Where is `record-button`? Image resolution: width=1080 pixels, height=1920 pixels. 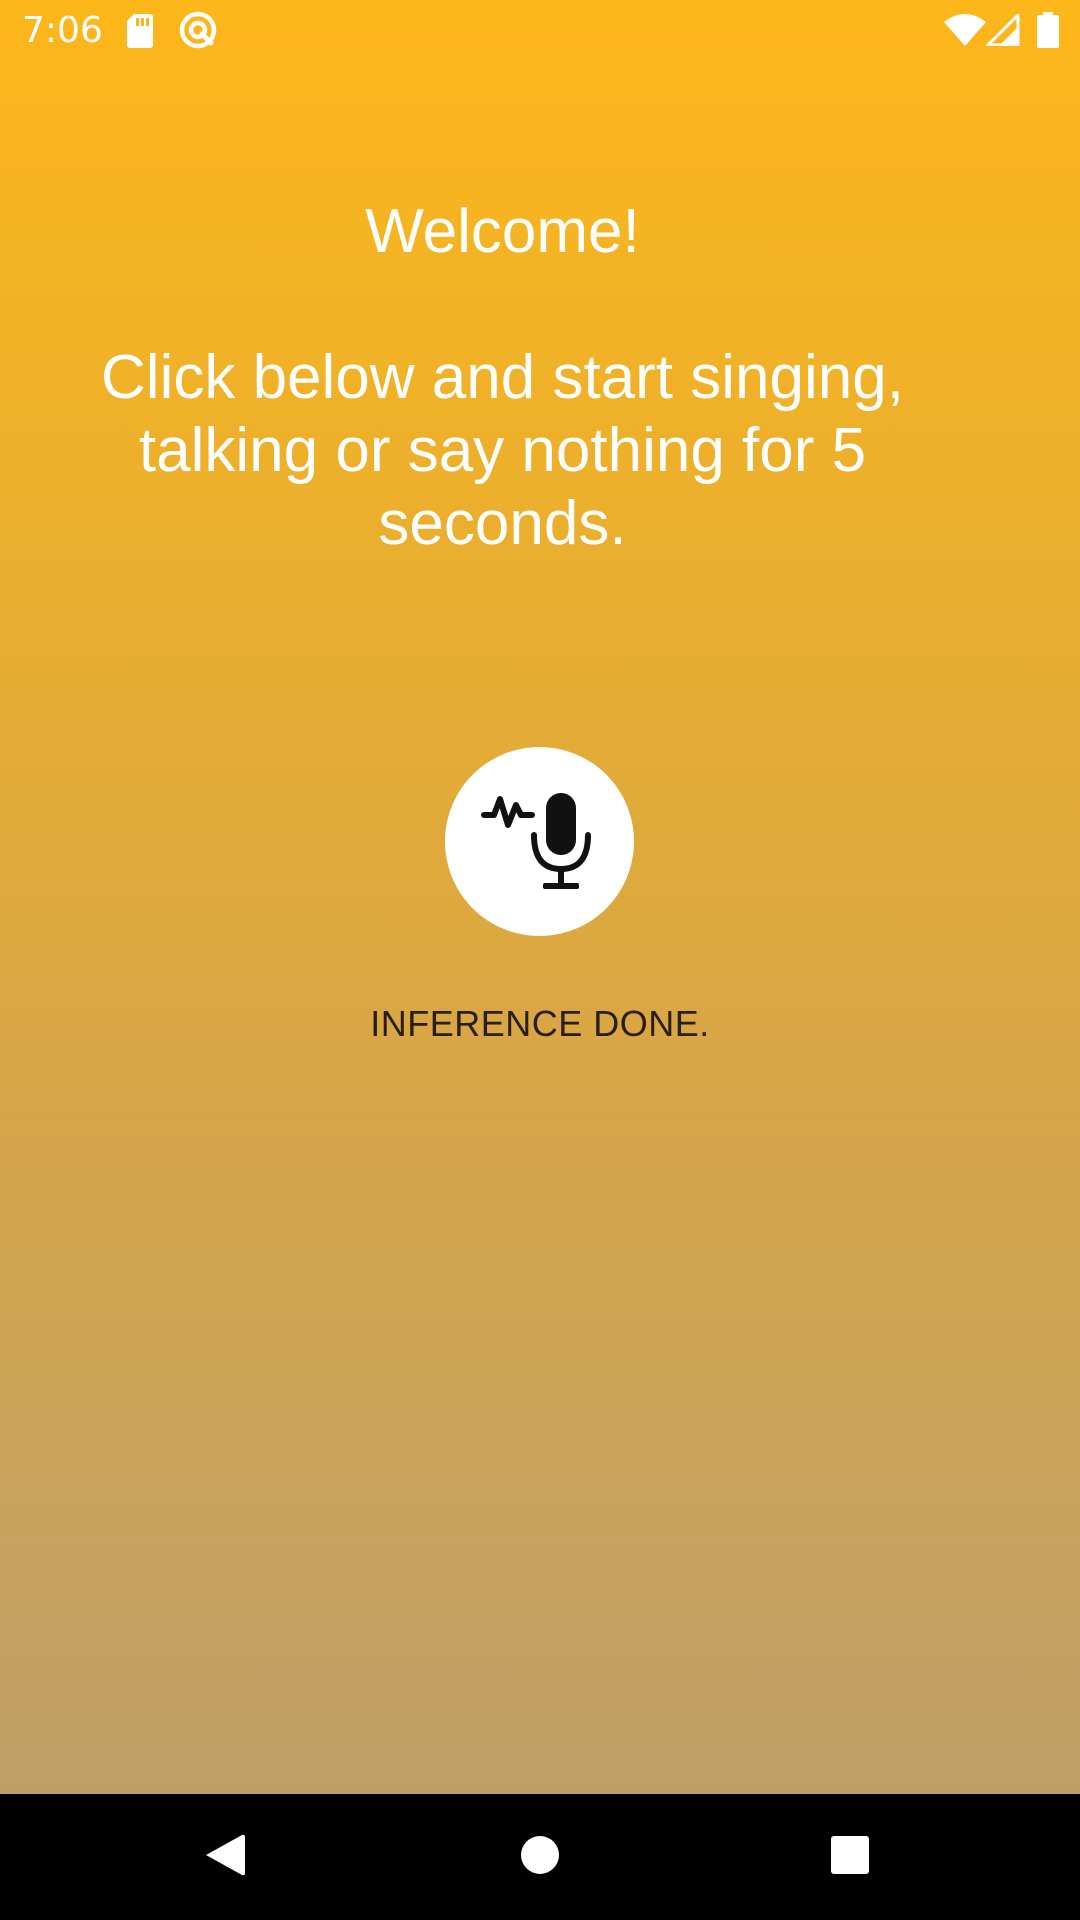
record-button is located at coordinates (539, 841).